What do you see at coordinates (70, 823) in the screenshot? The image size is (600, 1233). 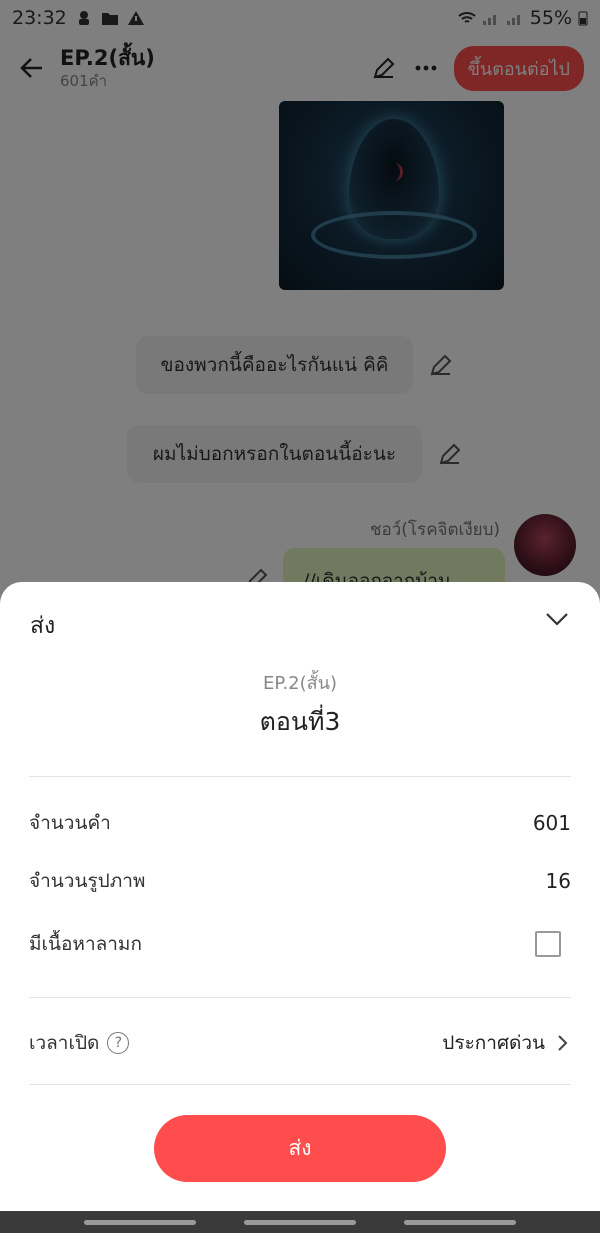 I see `word-count-label: จำนวนคำ` at bounding box center [70, 823].